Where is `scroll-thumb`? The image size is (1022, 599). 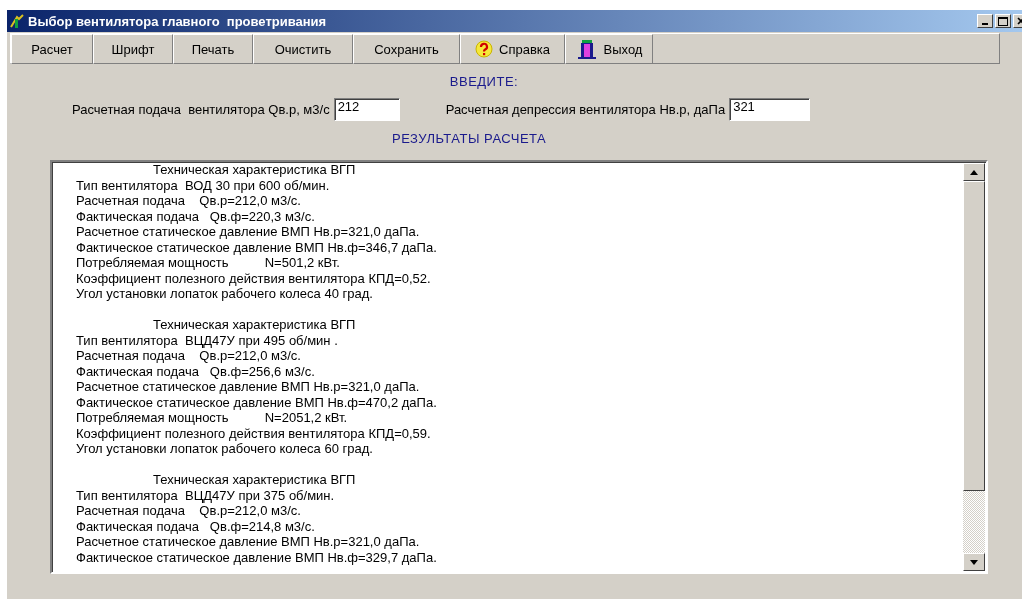 scroll-thumb is located at coordinates (974, 336).